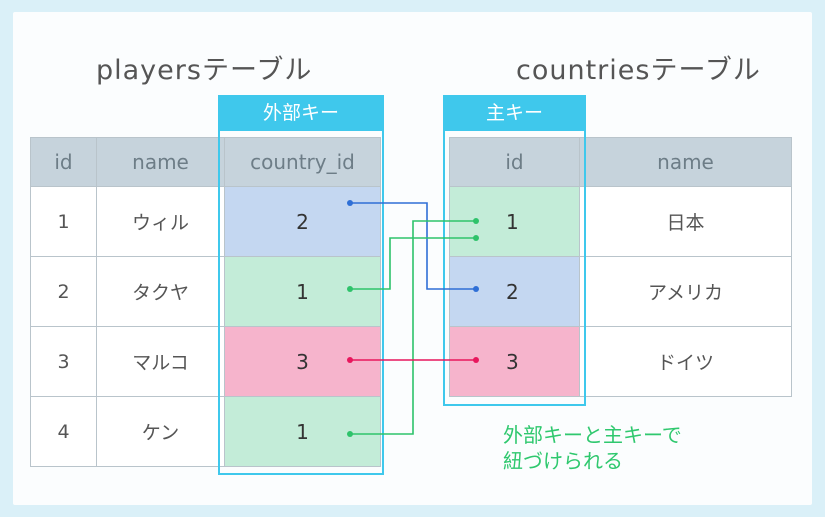 This screenshot has width=825, height=517. Describe the element at coordinates (638, 70) in the screenshot. I see `countries-table-title: countriesテーブル` at that location.